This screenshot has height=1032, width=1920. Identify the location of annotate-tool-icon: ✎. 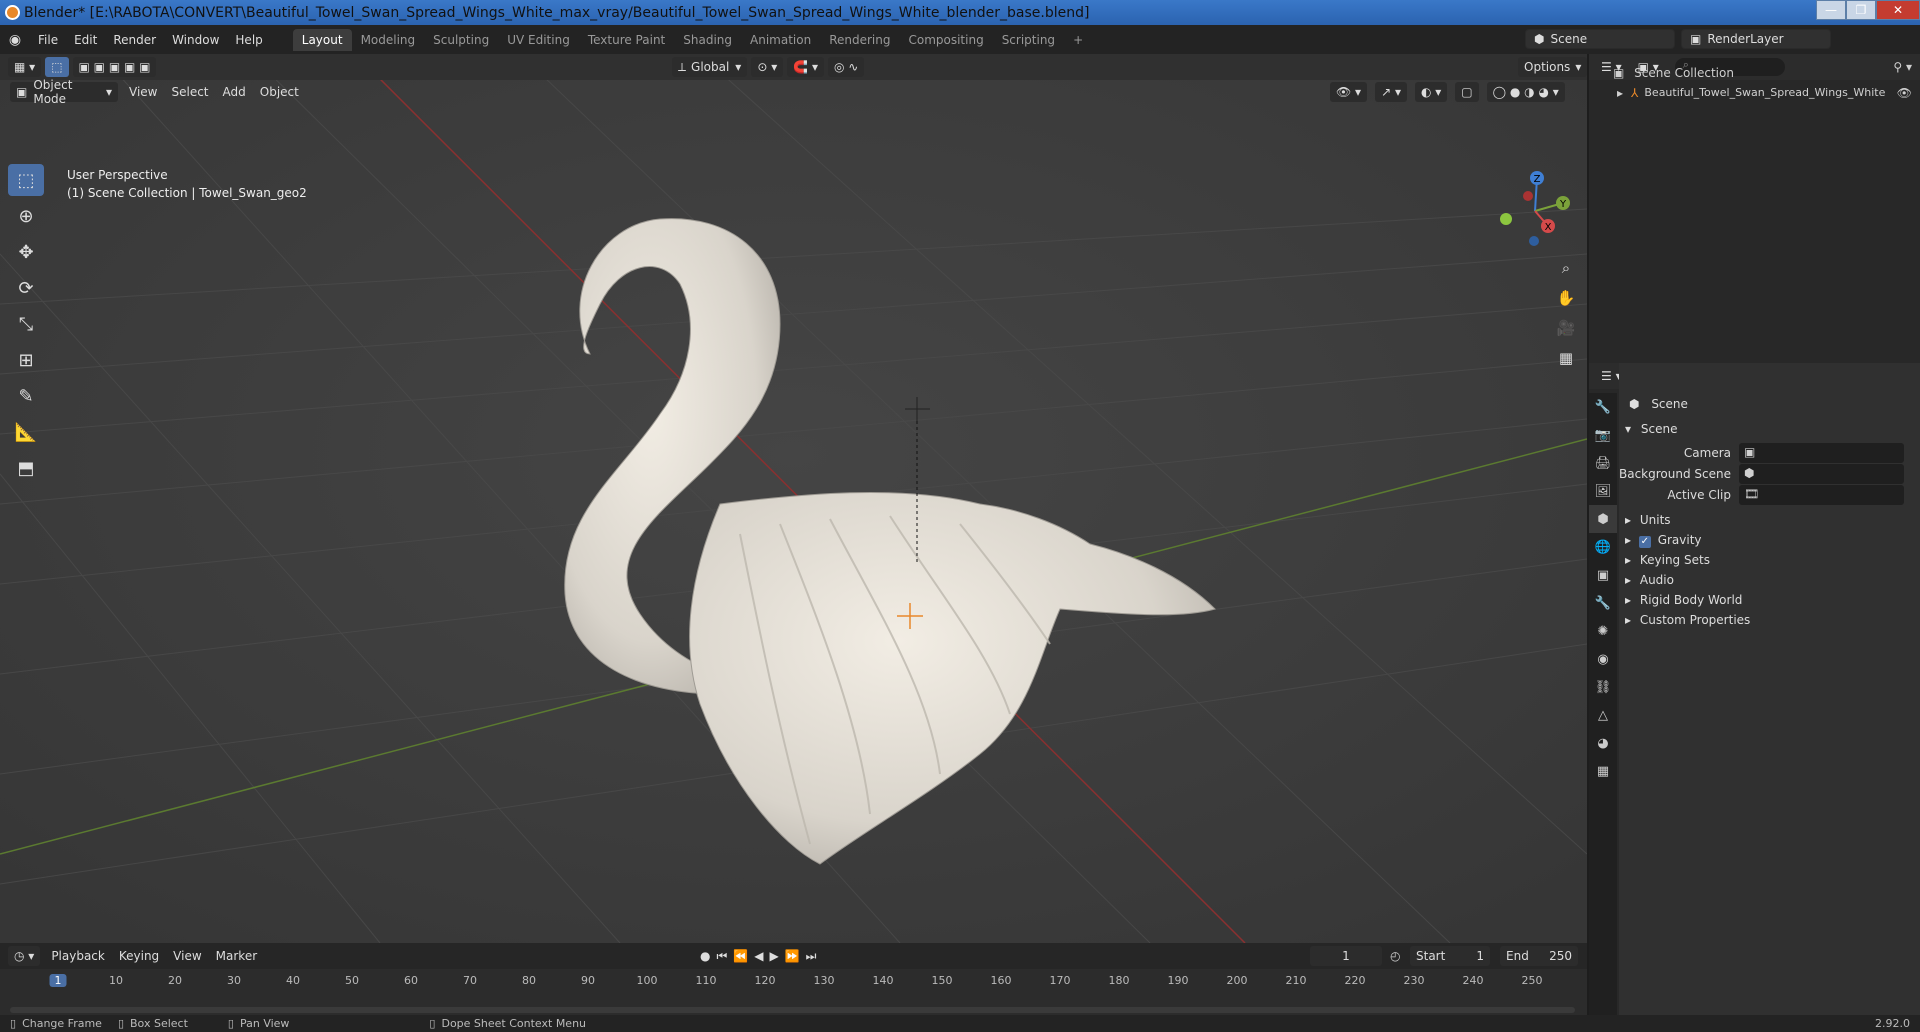
(26, 396).